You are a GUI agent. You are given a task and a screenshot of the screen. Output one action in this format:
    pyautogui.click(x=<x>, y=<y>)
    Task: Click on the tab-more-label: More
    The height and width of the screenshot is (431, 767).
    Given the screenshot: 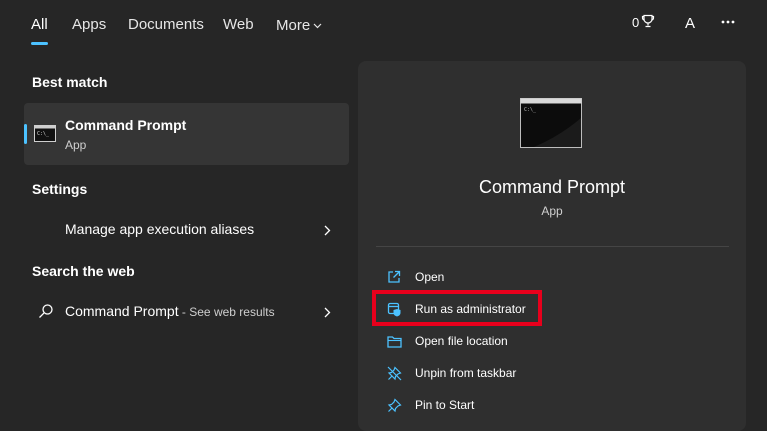 What is the action you would take?
    pyautogui.click(x=293, y=25)
    